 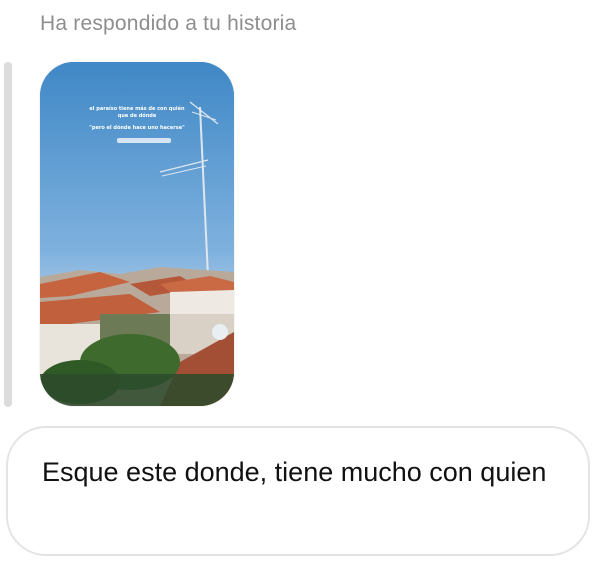 I want to click on story-caption-line-3: "pero el dónde hace uno hacerse", so click(x=137, y=128).